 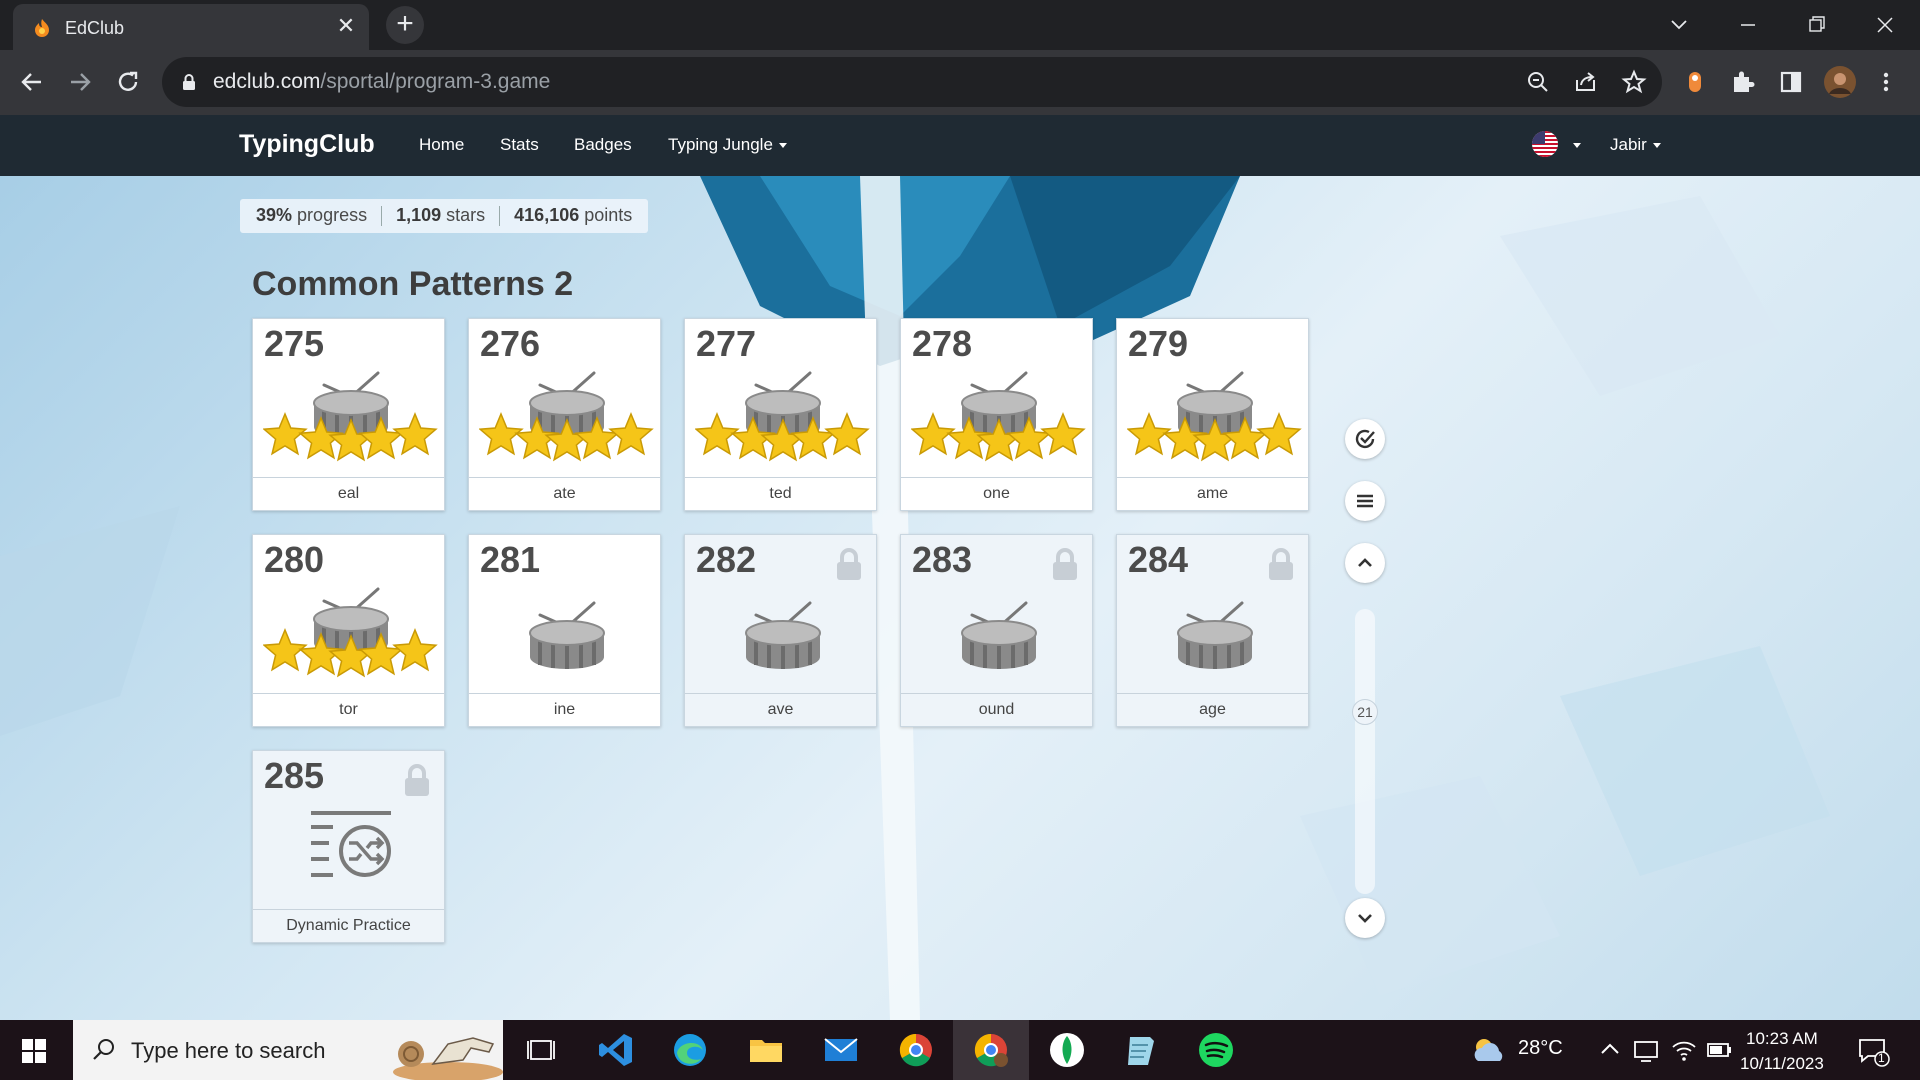 What do you see at coordinates (1489, 1050) in the screenshot?
I see `weather-cloud-icon` at bounding box center [1489, 1050].